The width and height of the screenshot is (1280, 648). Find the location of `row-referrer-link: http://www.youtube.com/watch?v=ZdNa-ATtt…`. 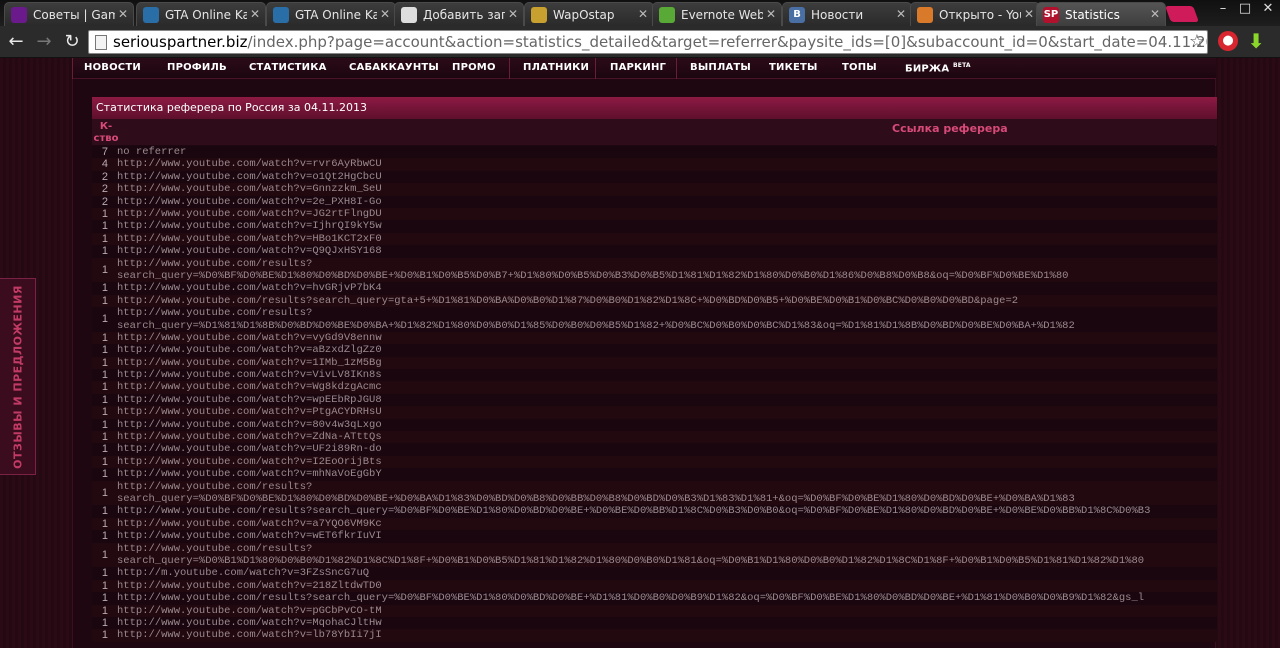

row-referrer-link: http://www.youtube.com/watch?v=ZdNa-ATtt… is located at coordinates (667, 437).